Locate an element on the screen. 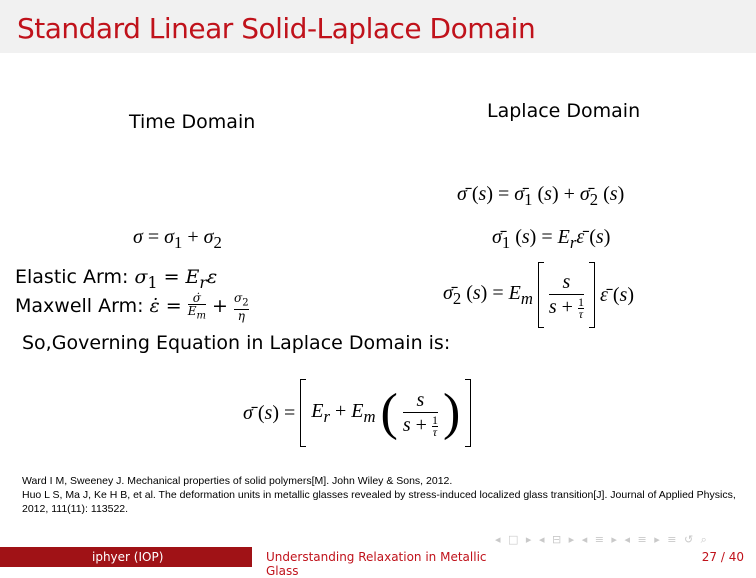 This screenshot has height=578, width=756. maxwell-arm-equation: ε̇ = σ̇ Em + σ2 η is located at coordinates (199, 307).